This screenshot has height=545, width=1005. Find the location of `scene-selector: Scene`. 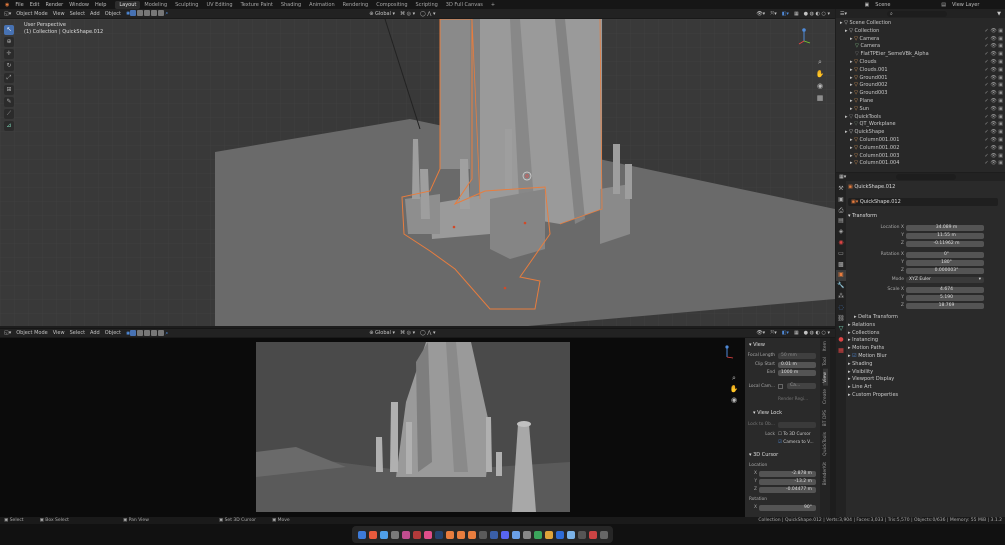

scene-selector: Scene is located at coordinates (905, 5).